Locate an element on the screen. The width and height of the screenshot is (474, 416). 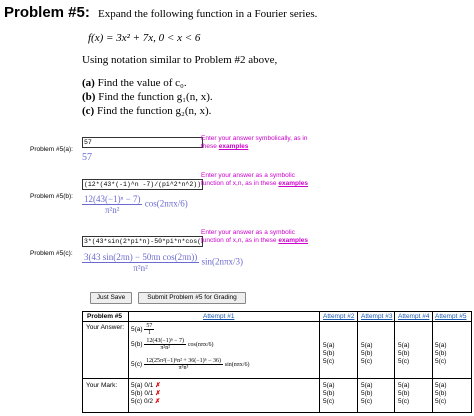
part-c-instruction: Find the function g₂(n, x). is located at coordinates (154, 111).